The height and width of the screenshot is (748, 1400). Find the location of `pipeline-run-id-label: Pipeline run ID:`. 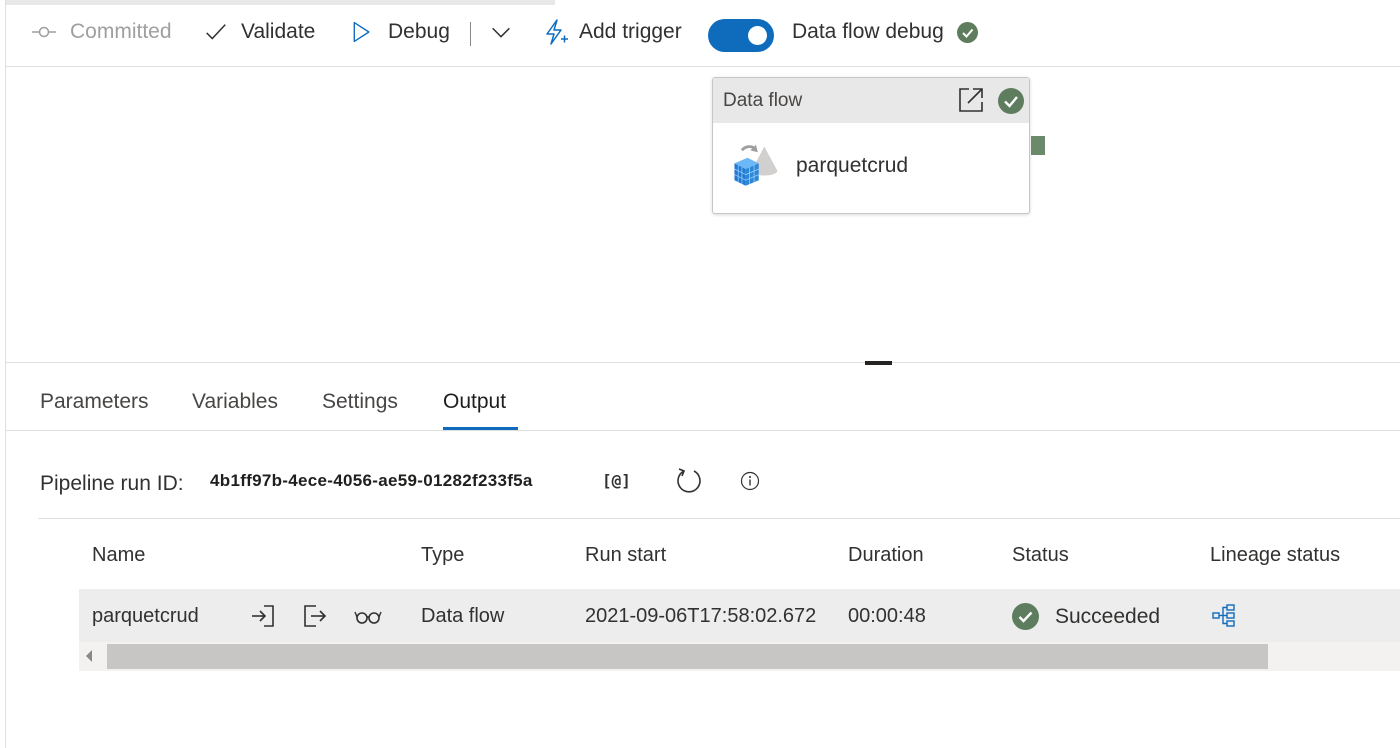

pipeline-run-id-label: Pipeline run ID: is located at coordinates (112, 483).